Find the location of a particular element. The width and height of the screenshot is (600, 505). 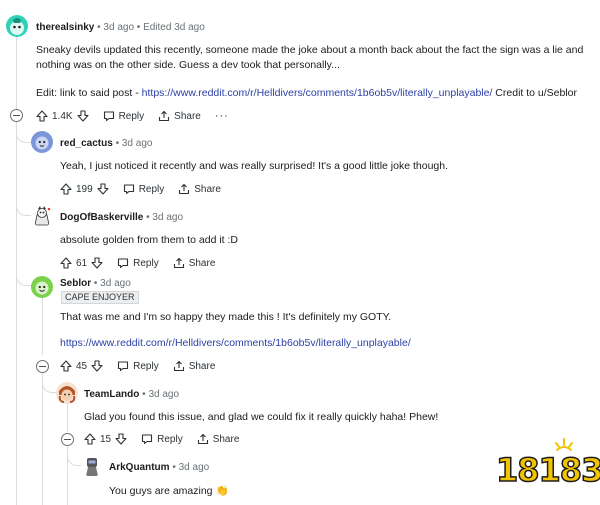

vote-group: 199 is located at coordinates (84, 189).